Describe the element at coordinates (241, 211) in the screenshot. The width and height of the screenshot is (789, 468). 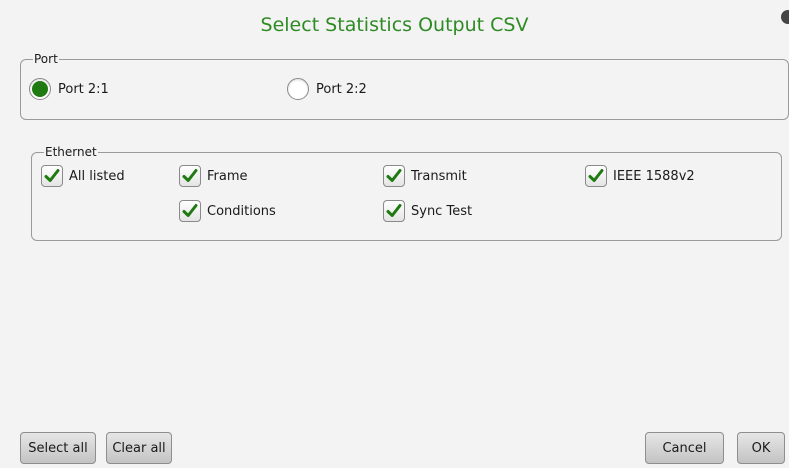
I see `checkbox-conditions-label: Conditions` at that location.